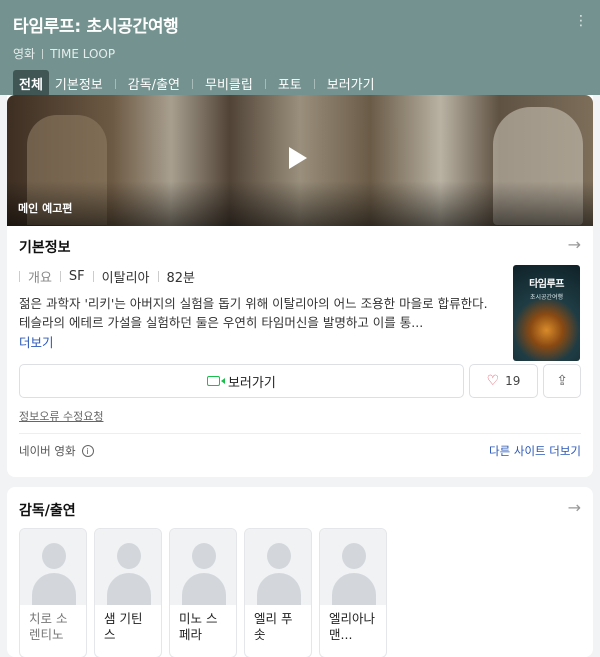 The width and height of the screenshot is (600, 657). What do you see at coordinates (300, 341) in the screenshot?
I see `more-link: 더보기` at bounding box center [300, 341].